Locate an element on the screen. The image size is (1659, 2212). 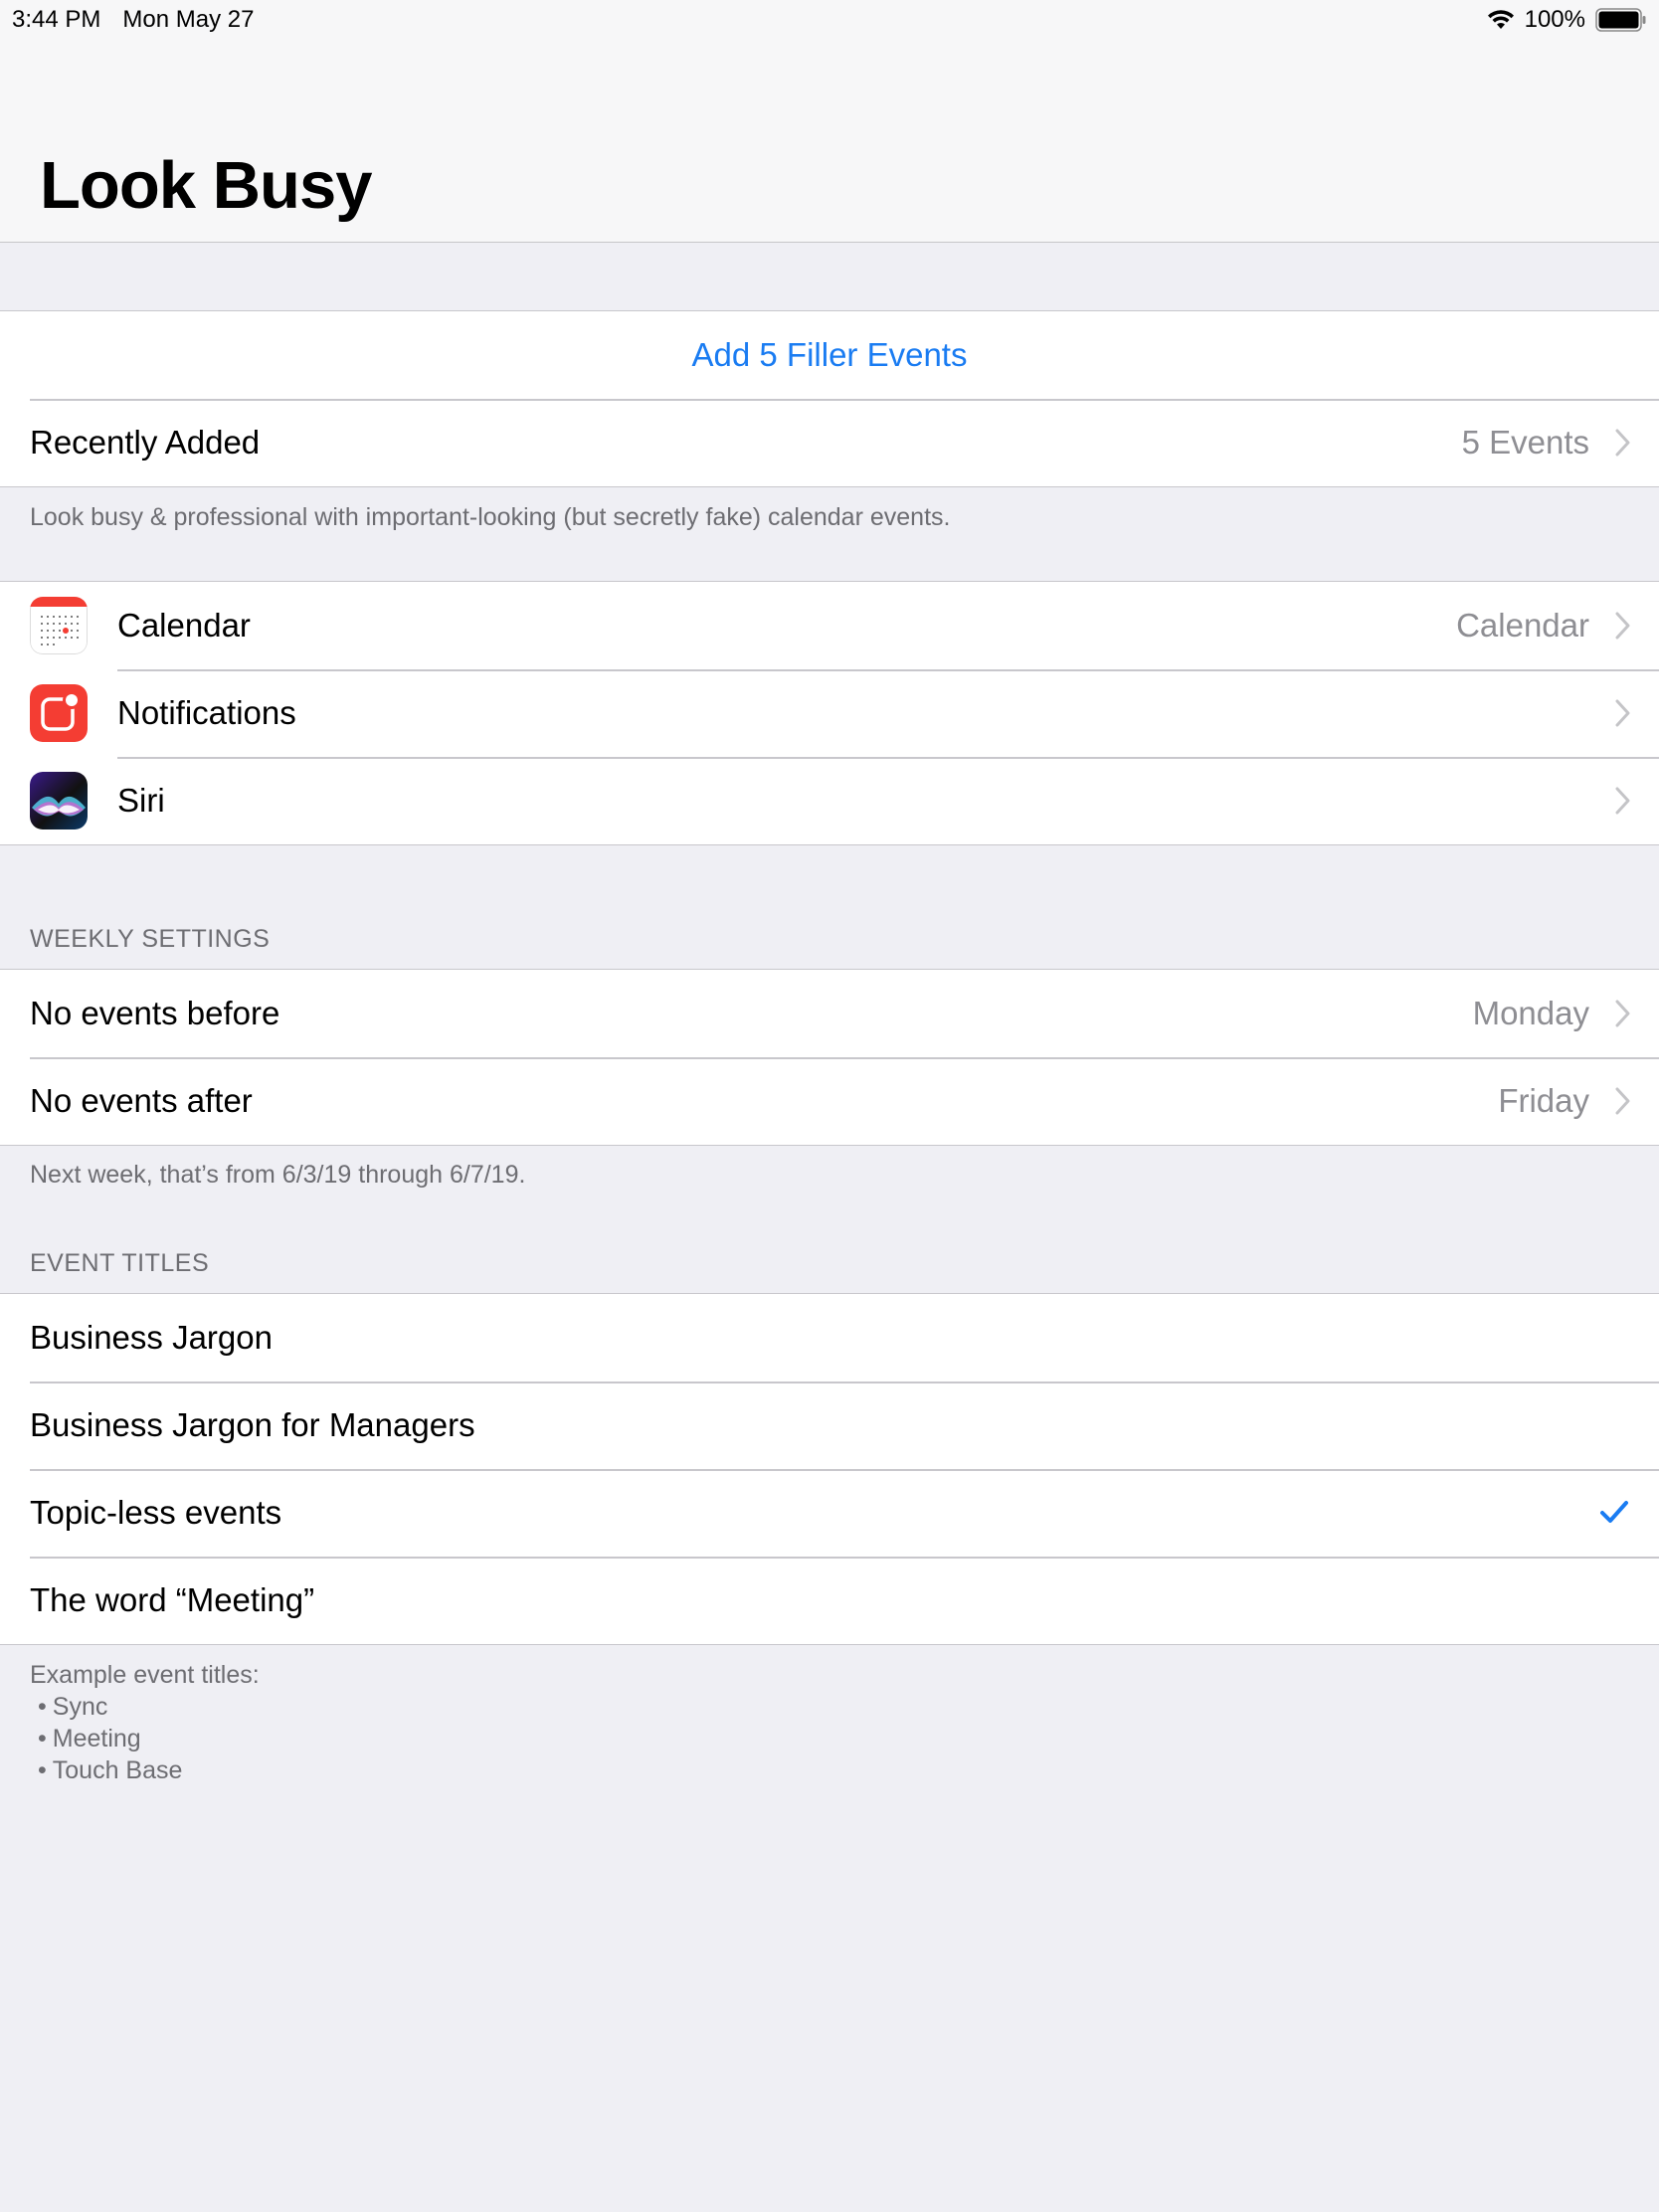
integrations-group: Calendar Calendar Notifications Siri is located at coordinates (829, 713).